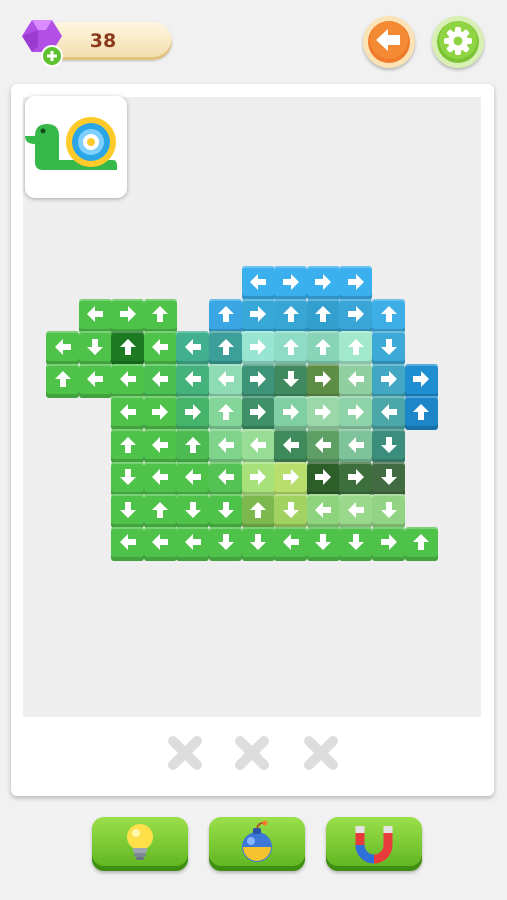 The width and height of the screenshot is (507, 900). I want to click on bomb-booster-button, so click(257, 844).